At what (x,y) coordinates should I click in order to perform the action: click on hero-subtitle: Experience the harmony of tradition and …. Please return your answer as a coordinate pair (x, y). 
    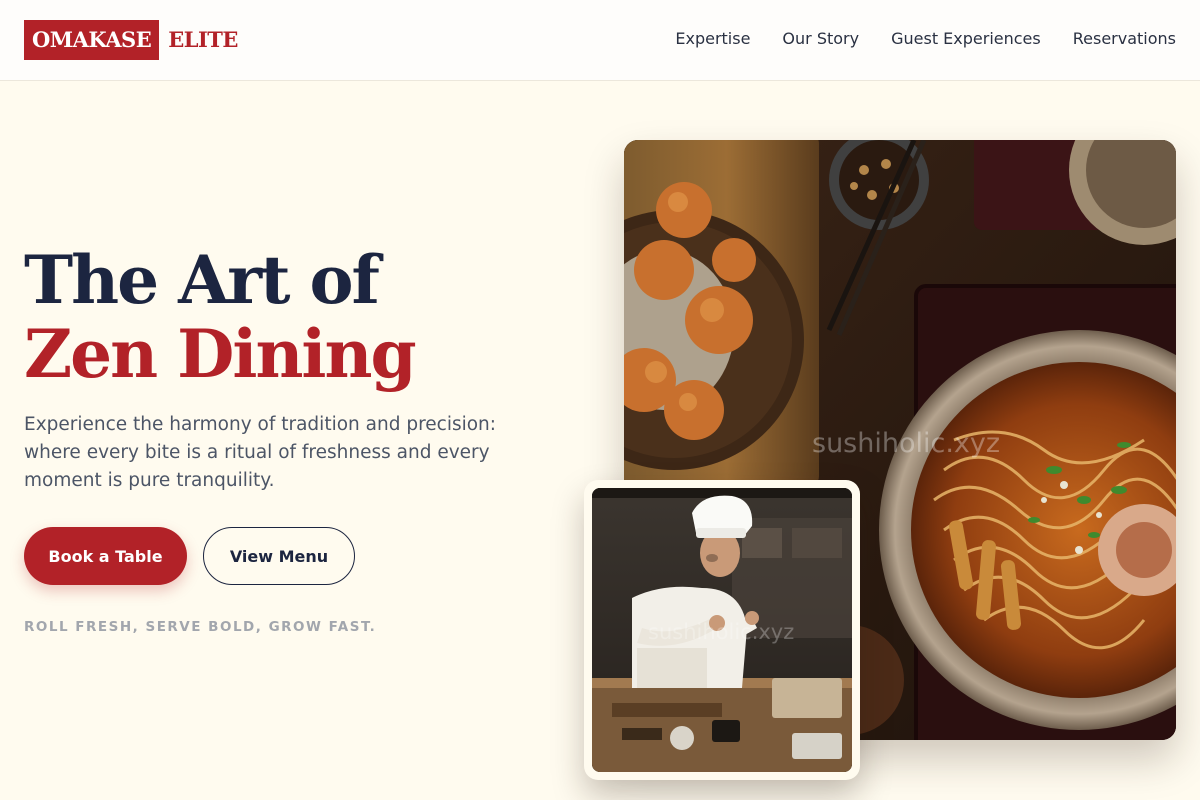
    Looking at the image, I should click on (260, 452).